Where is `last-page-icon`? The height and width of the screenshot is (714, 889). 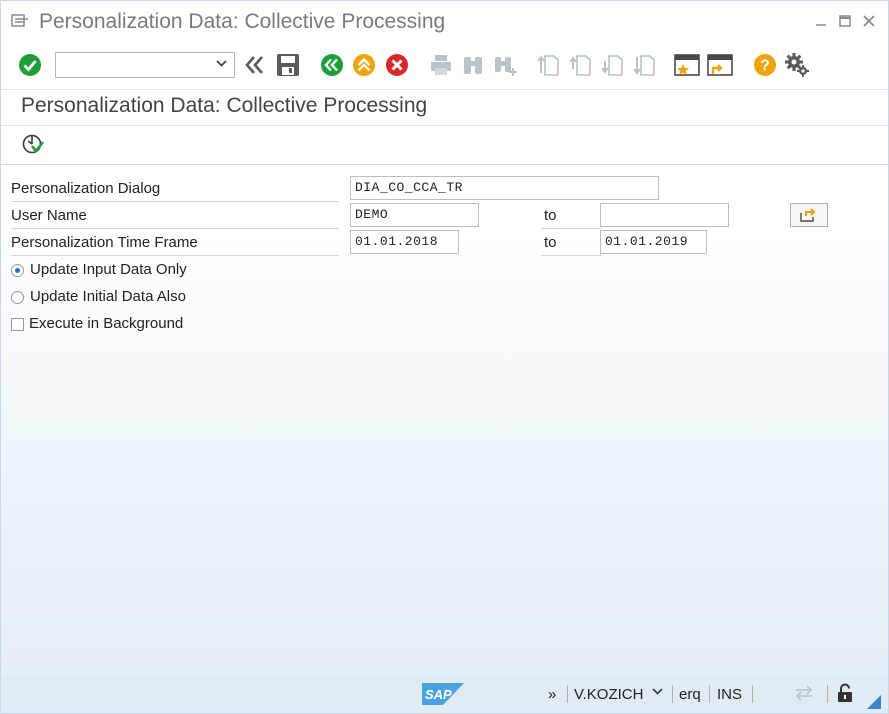 last-page-icon is located at coordinates (645, 65).